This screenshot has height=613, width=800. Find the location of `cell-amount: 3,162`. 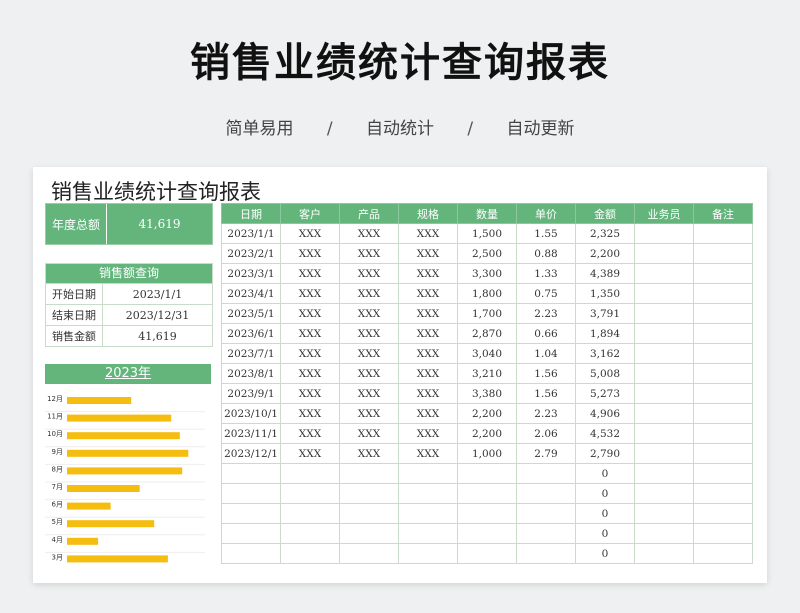

cell-amount: 3,162 is located at coordinates (605, 353).